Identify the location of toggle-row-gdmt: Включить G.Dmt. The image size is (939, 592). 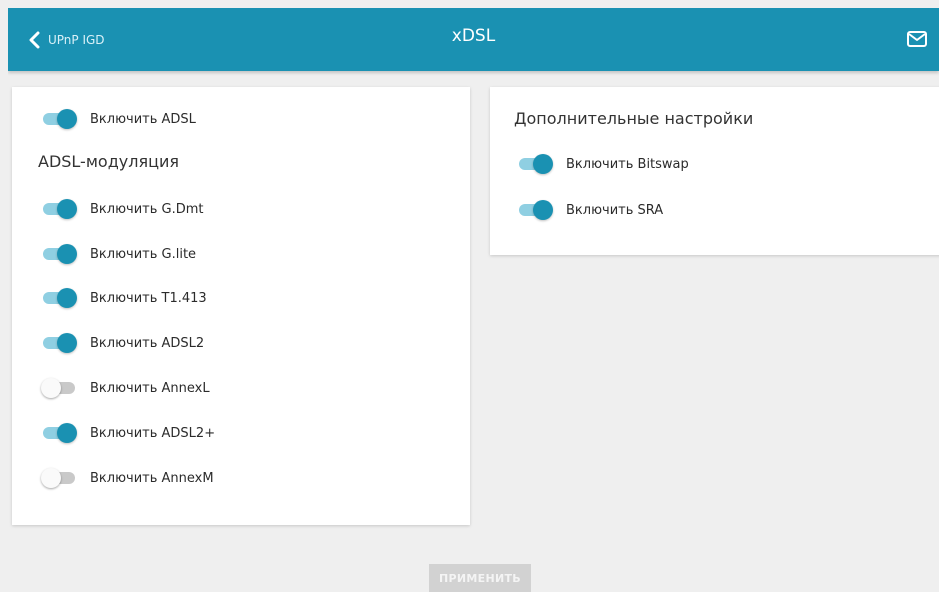
(122, 209).